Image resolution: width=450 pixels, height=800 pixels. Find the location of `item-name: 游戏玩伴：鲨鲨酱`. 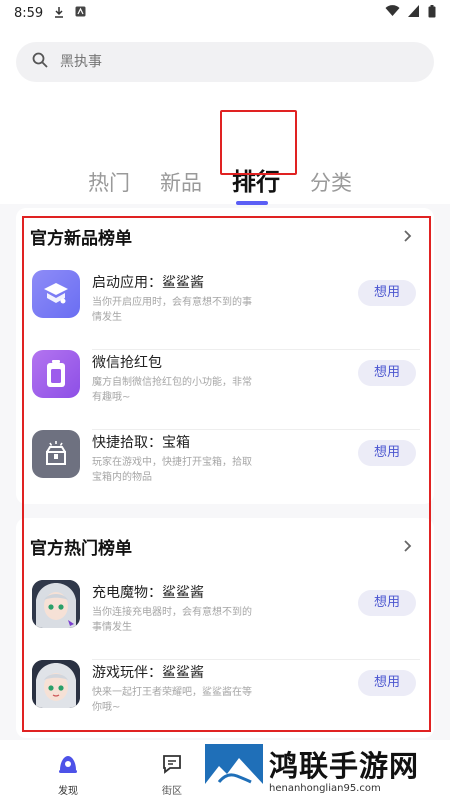

item-name: 游戏玩伴：鲨鲨酱 is located at coordinates (148, 673).